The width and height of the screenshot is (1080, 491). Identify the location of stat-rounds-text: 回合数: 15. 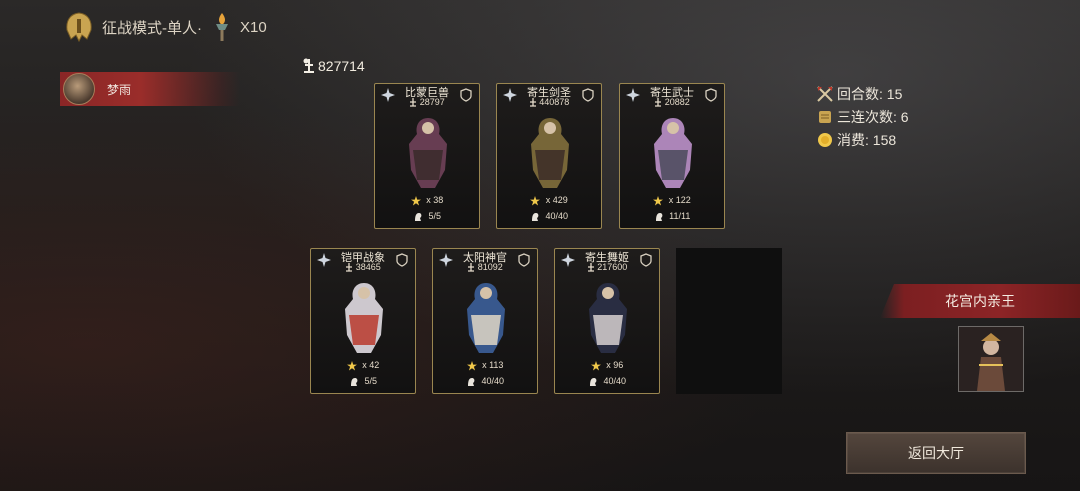
(870, 93).